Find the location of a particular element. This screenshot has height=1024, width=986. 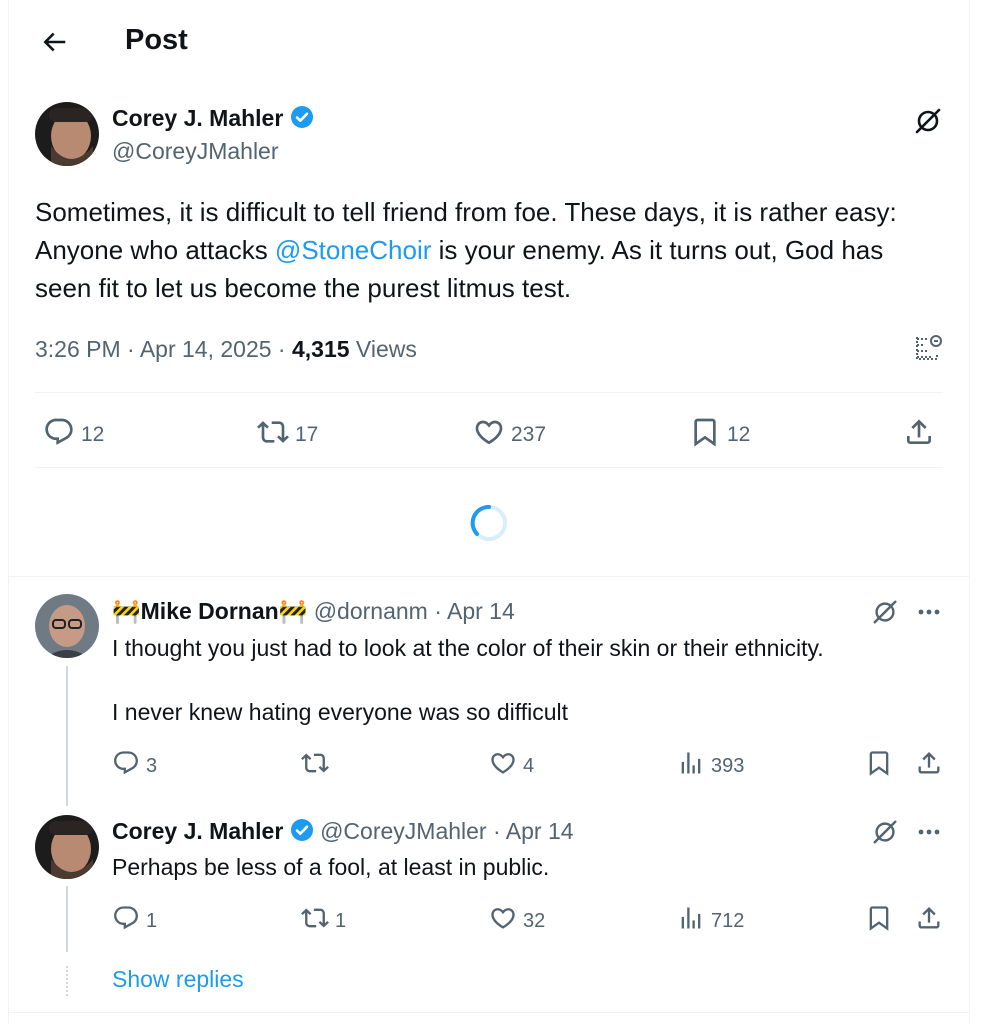

page-title: Post is located at coordinates (156, 40).